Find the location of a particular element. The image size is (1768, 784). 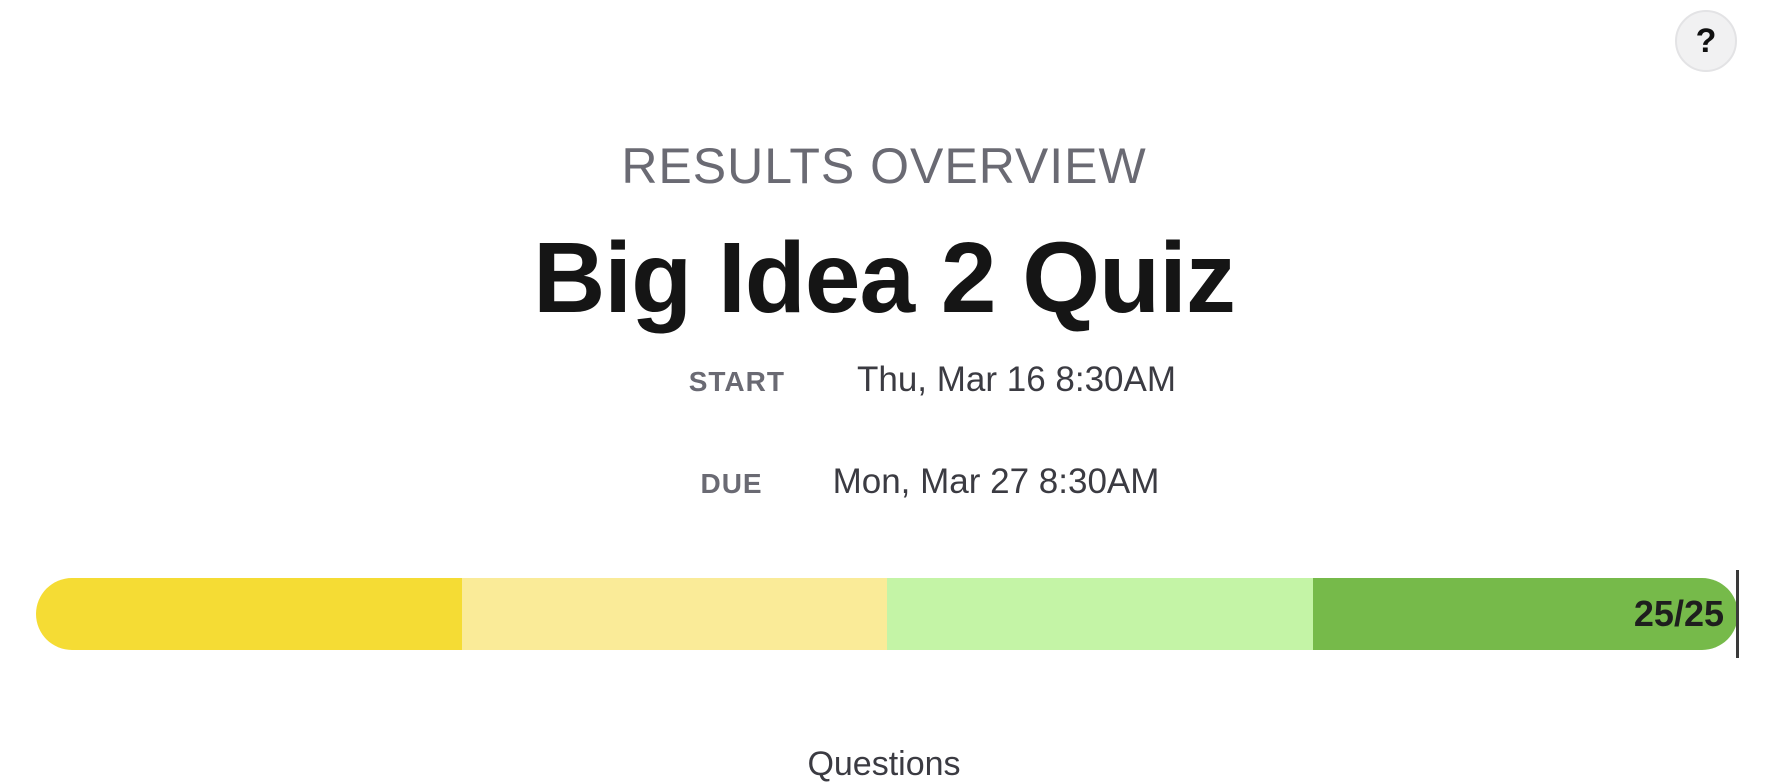

due-label: DUE is located at coordinates (731, 483).